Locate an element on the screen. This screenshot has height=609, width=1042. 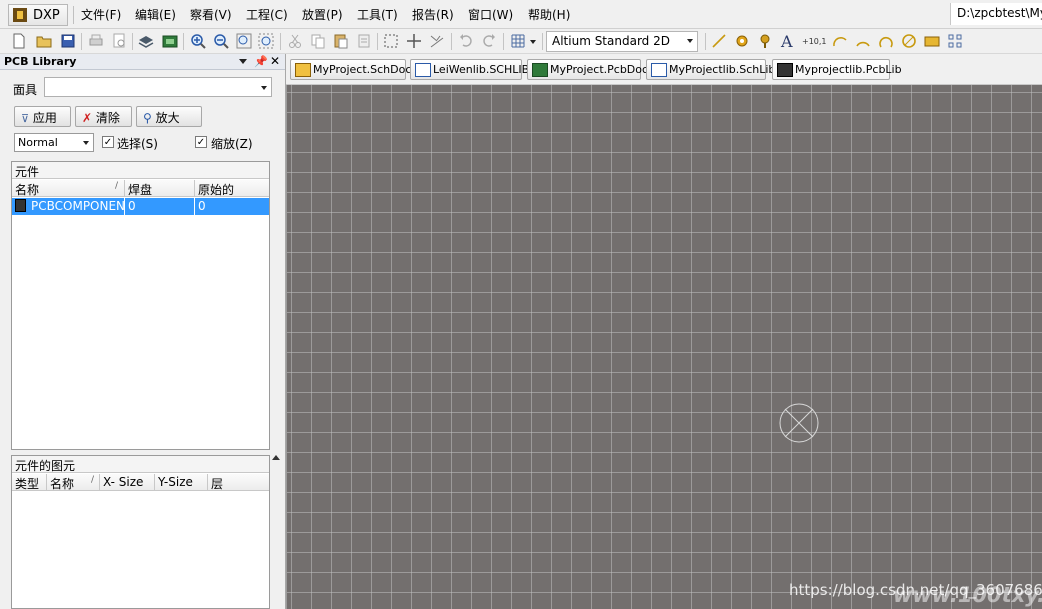
select-area-icon is located at coordinates (391, 41).